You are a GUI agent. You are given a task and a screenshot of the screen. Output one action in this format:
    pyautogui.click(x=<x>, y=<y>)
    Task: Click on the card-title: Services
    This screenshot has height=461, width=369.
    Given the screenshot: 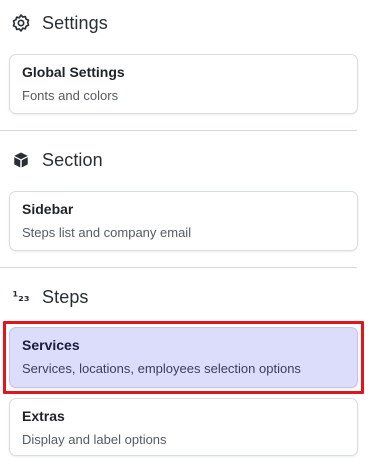 What is the action you would take?
    pyautogui.click(x=51, y=345)
    